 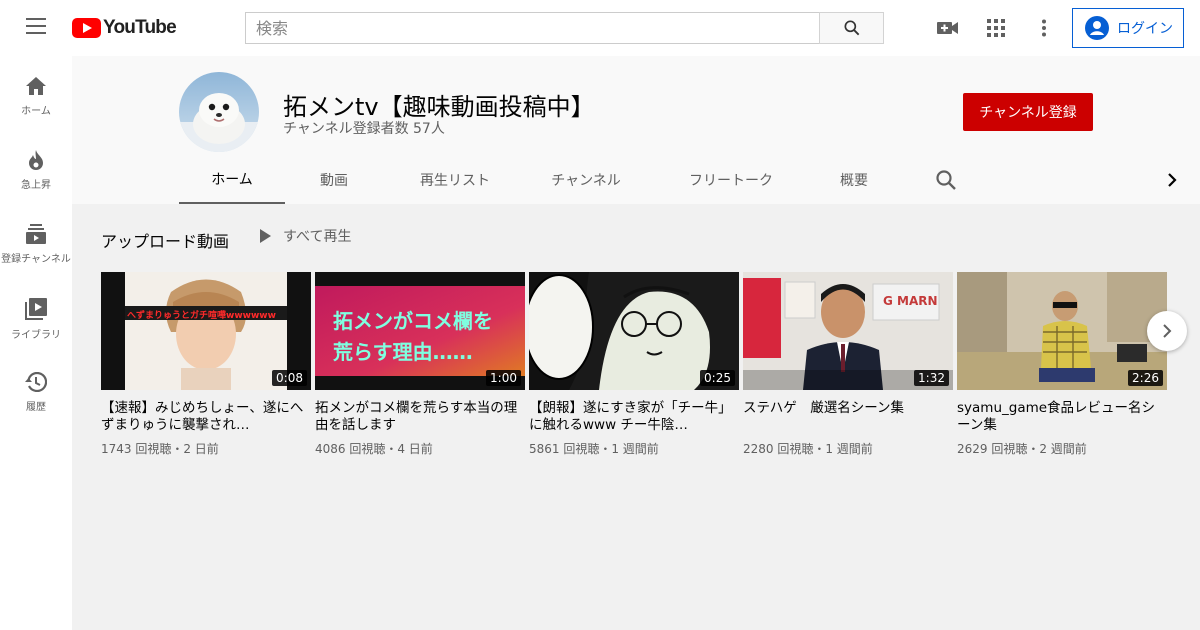 I want to click on tab-home: ホーム, so click(x=232, y=180).